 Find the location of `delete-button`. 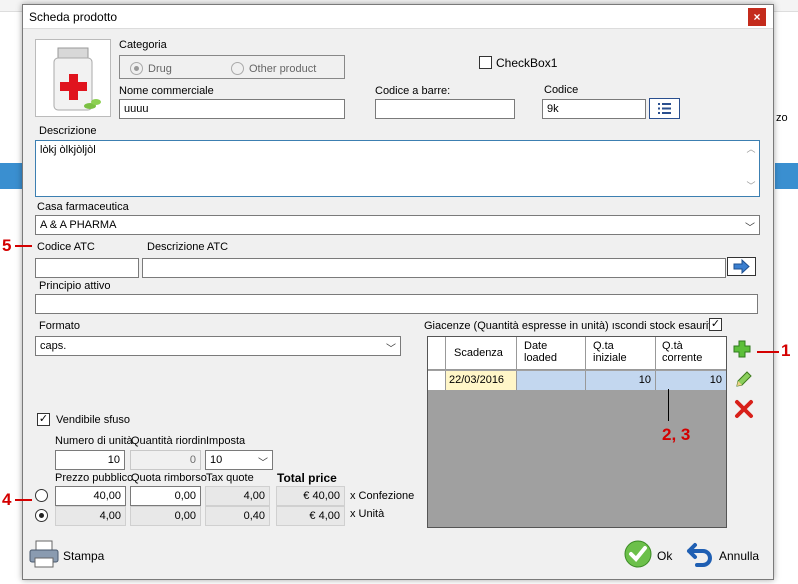

delete-button is located at coordinates (744, 411).